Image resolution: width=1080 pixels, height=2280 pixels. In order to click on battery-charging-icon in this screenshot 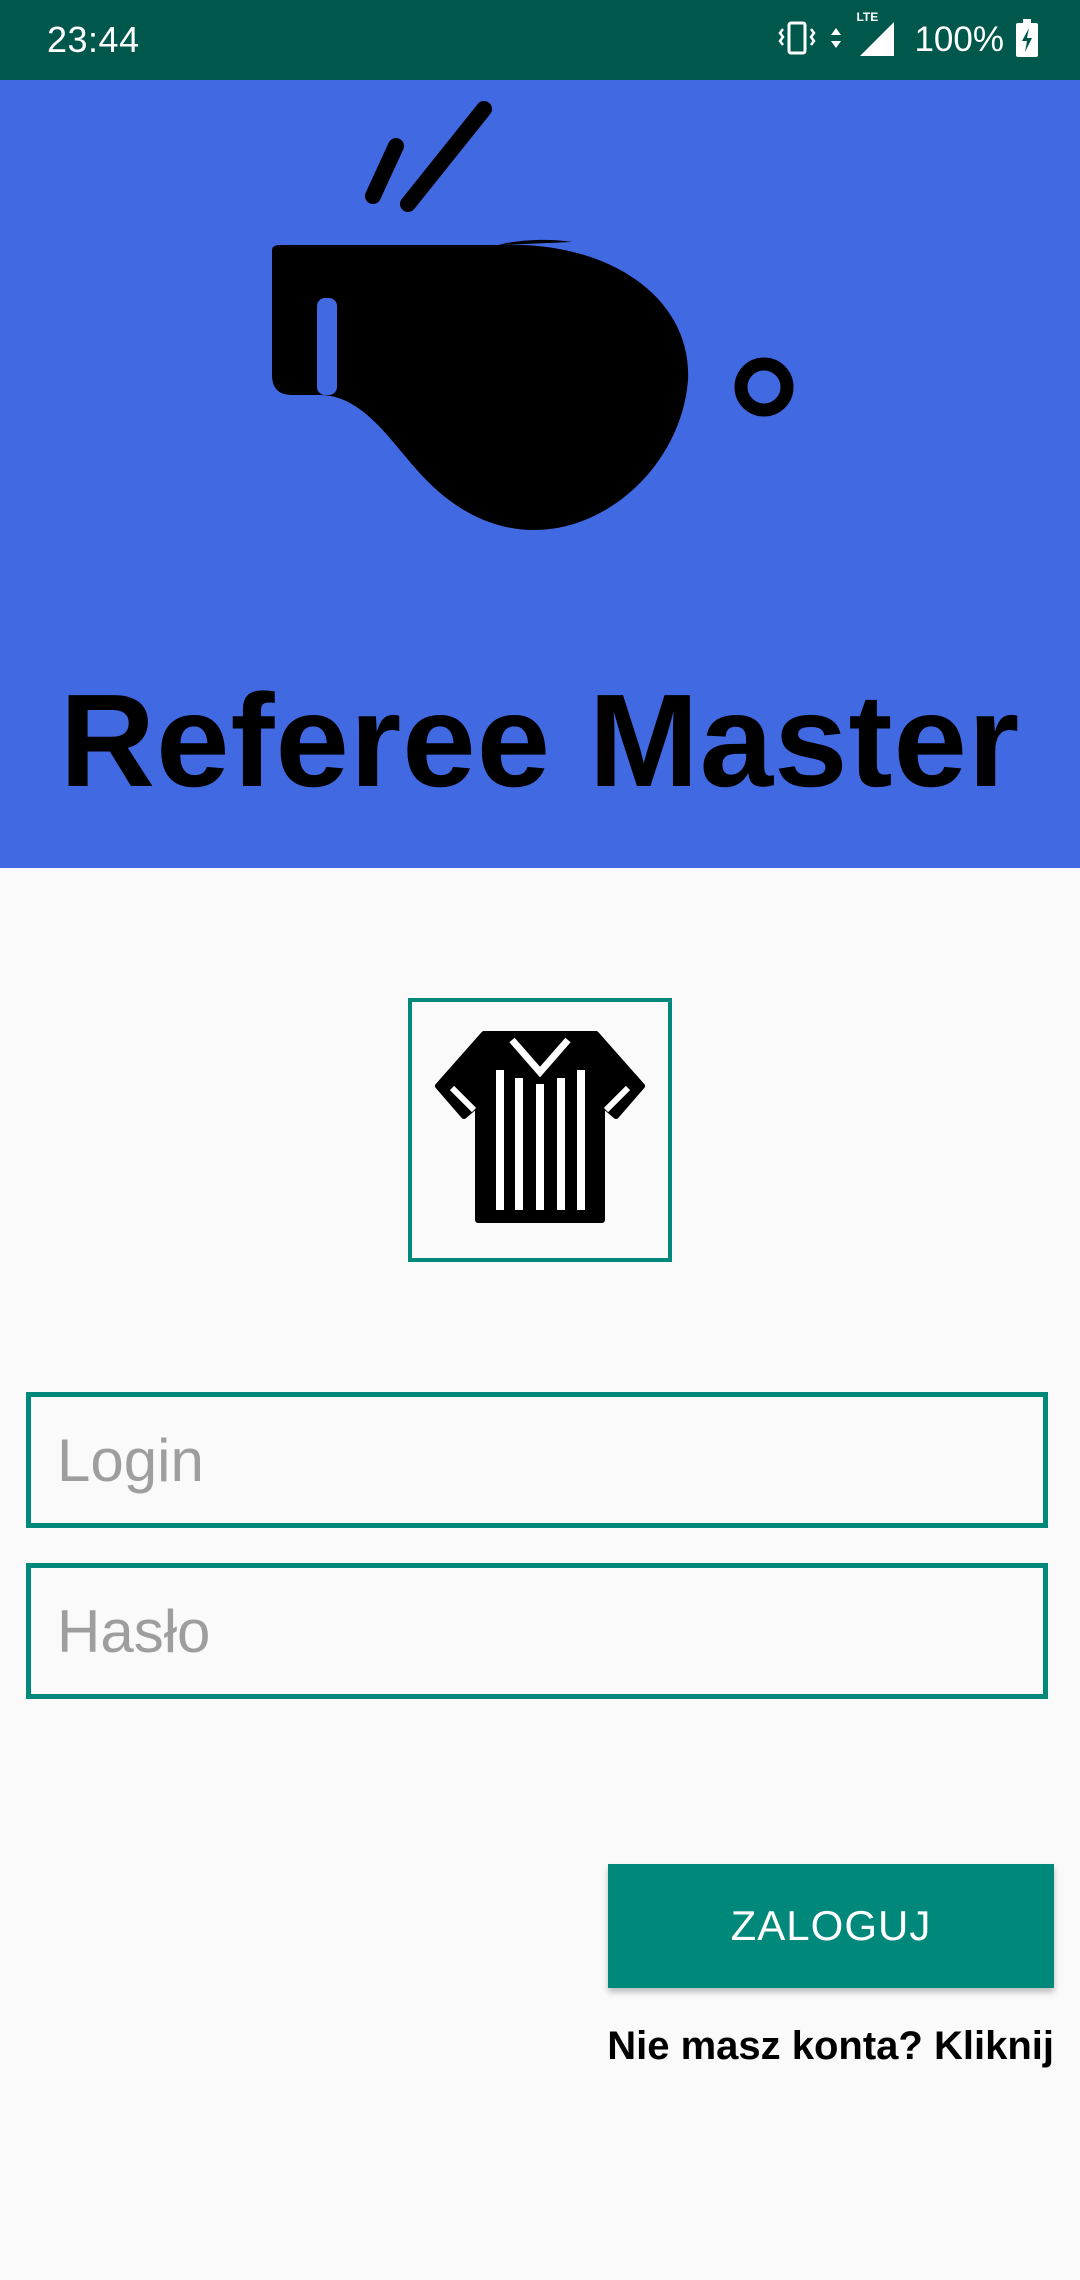, I will do `click(1027, 40)`.